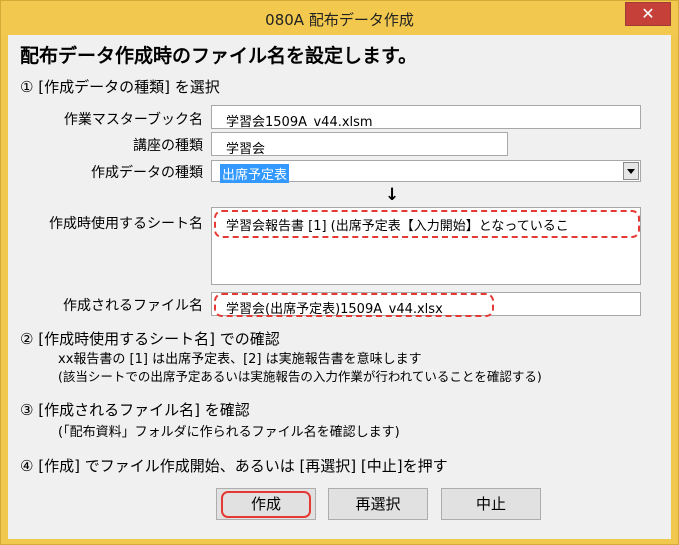 The width and height of the screenshot is (679, 545). Describe the element at coordinates (120, 87) in the screenshot. I see `step1-title: ① [作成データの種類] を選択` at that location.